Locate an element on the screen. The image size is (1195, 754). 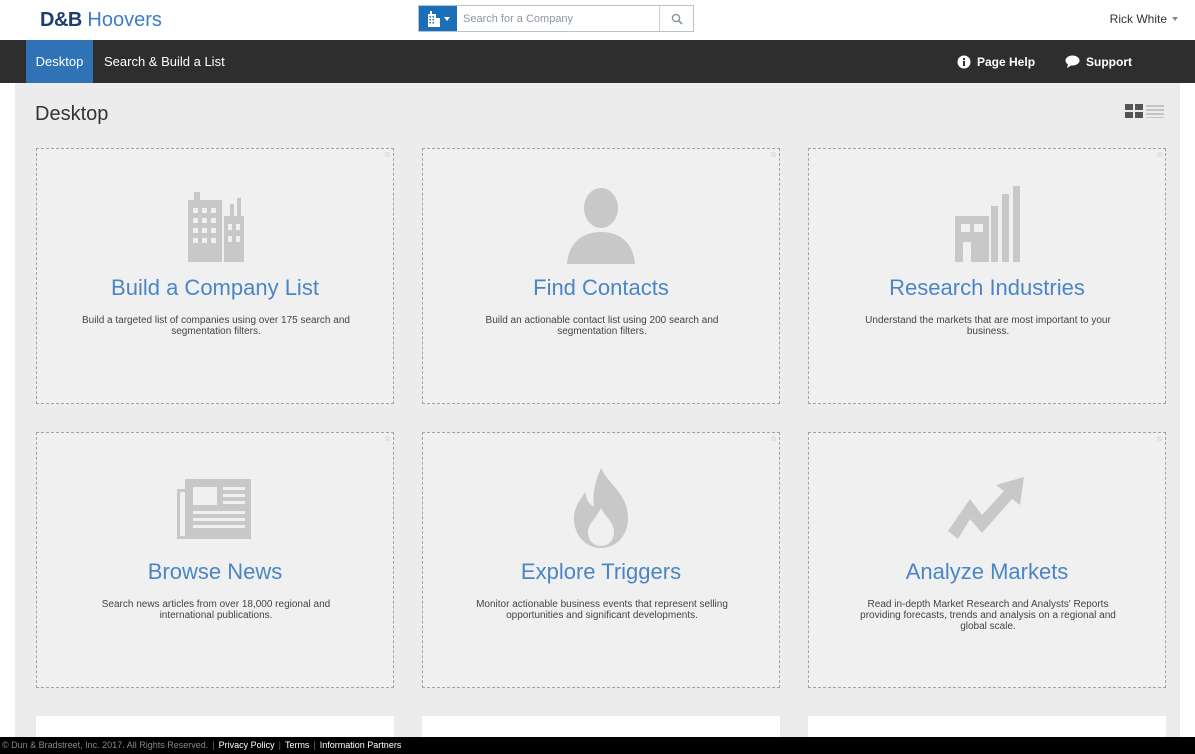
top-bar: D&B Hoovers Rick White is located at coordinates (597, 20).